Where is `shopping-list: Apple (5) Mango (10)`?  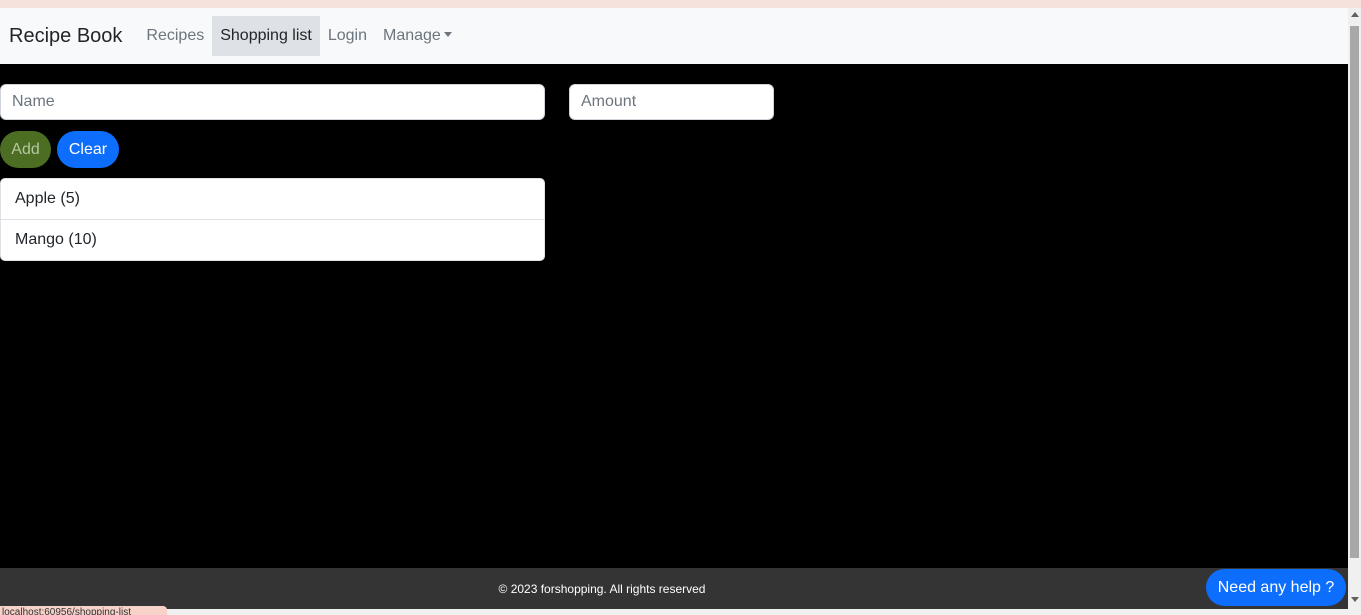 shopping-list: Apple (5) Mango (10) is located at coordinates (272, 219).